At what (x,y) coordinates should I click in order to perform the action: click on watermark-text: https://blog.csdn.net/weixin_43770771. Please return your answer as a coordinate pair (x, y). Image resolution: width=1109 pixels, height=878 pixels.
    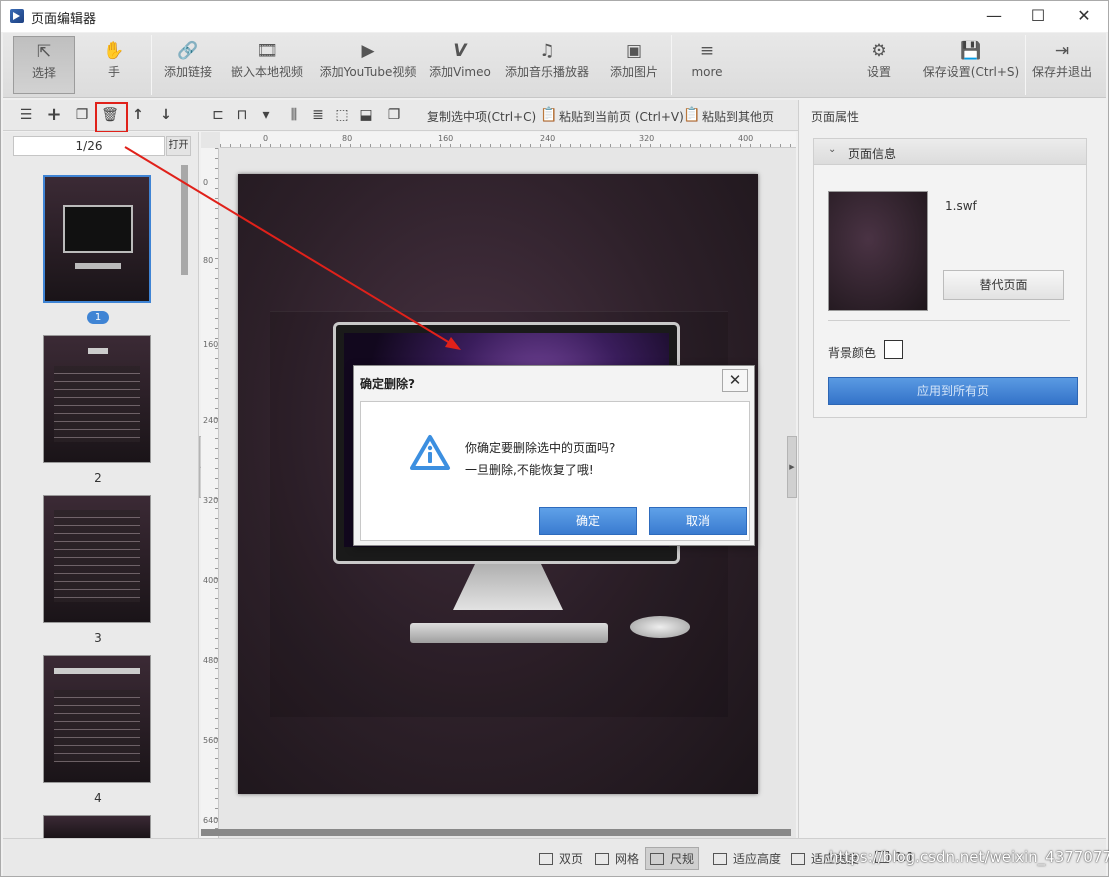
    Looking at the image, I should click on (969, 857).